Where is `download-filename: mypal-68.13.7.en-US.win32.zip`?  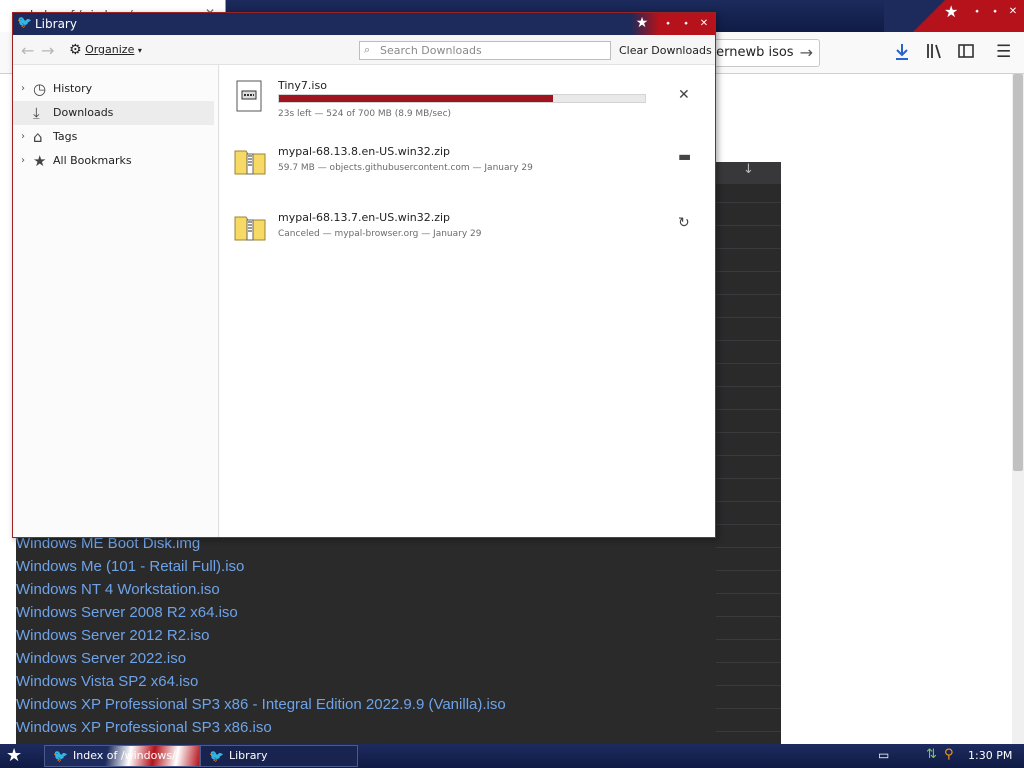
download-filename: mypal-68.13.7.en-US.win32.zip is located at coordinates (364, 217).